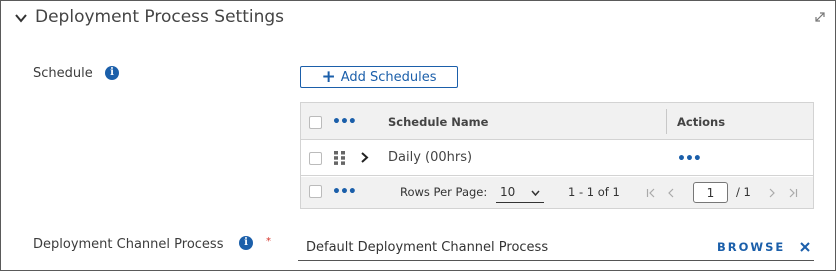  I want to click on rows-per-page-select: 10, so click(520, 192).